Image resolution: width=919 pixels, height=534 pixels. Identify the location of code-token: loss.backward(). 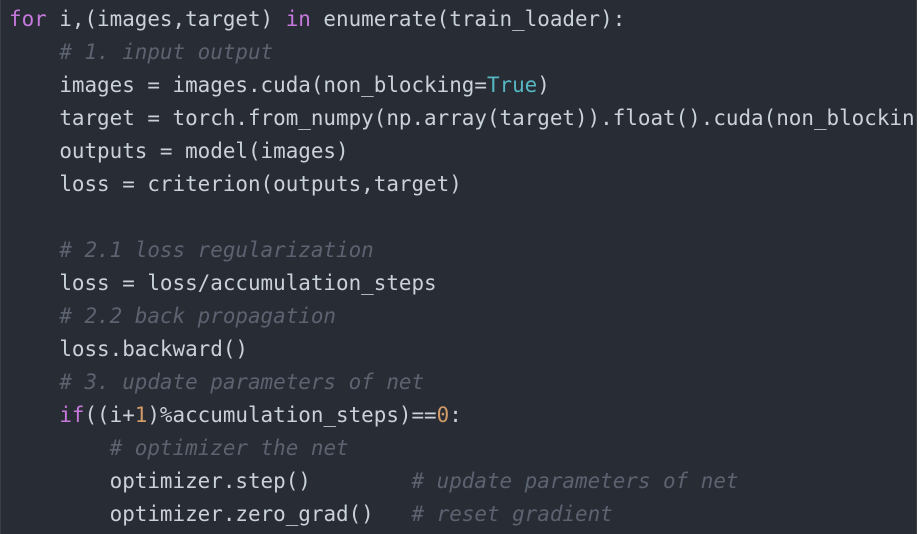
(153, 349).